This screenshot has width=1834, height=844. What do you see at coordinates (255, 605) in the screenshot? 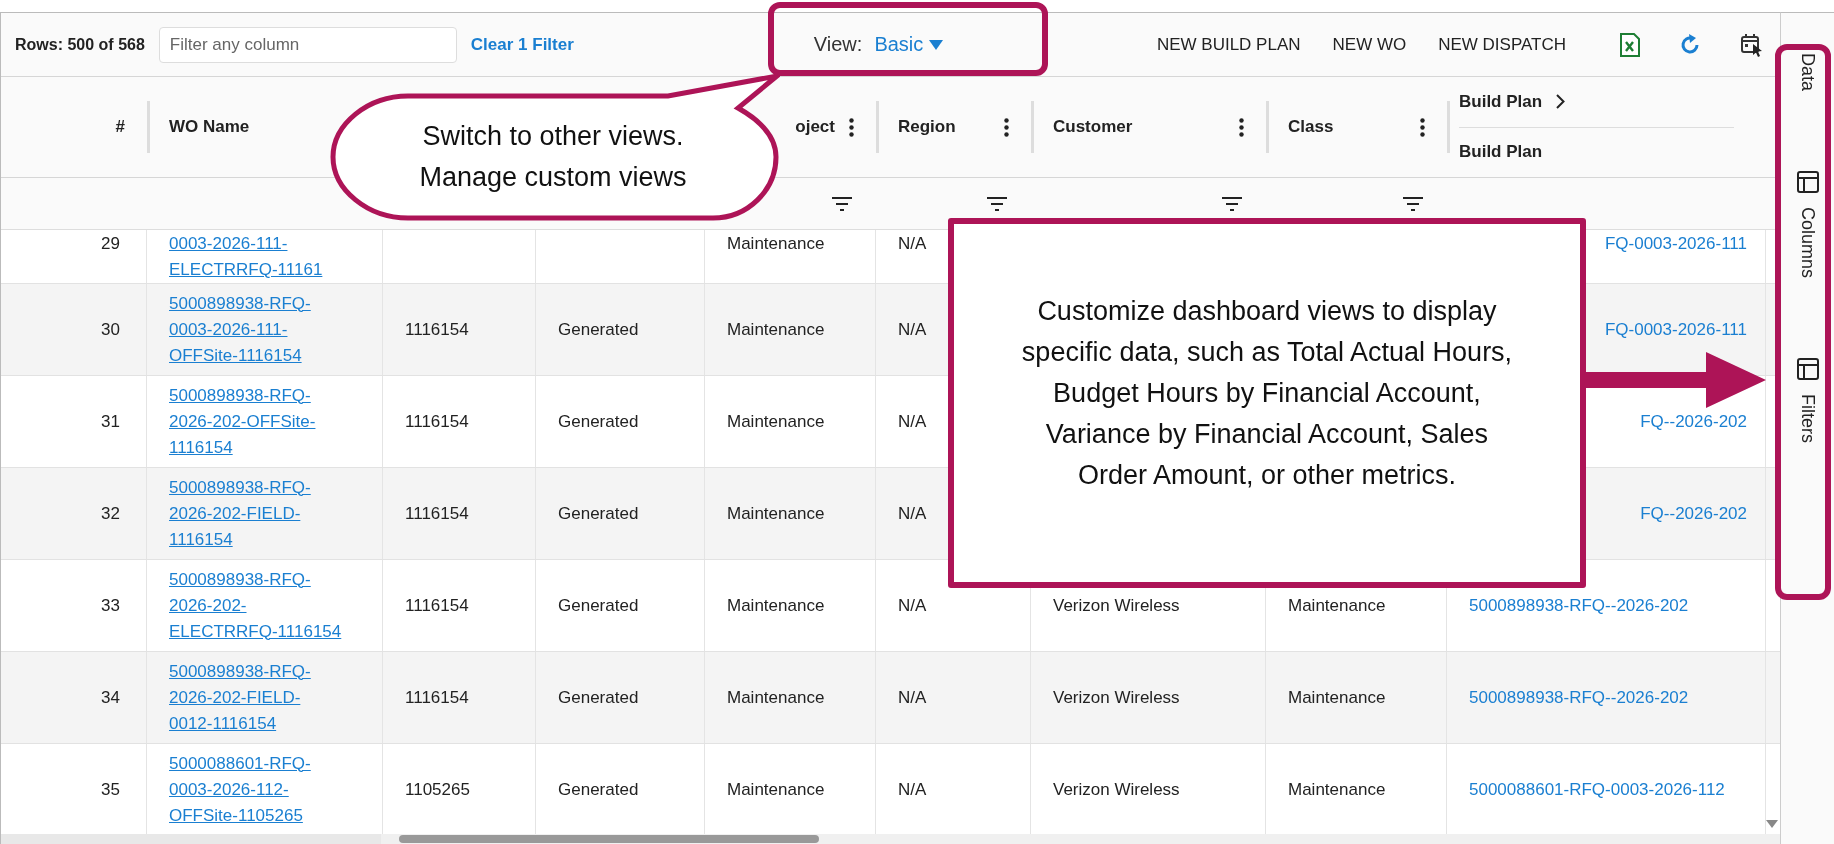
I see `wo-name-link: 5000898938-RFQ- 2026-202- ELECTRRFQ-1116154` at bounding box center [255, 605].